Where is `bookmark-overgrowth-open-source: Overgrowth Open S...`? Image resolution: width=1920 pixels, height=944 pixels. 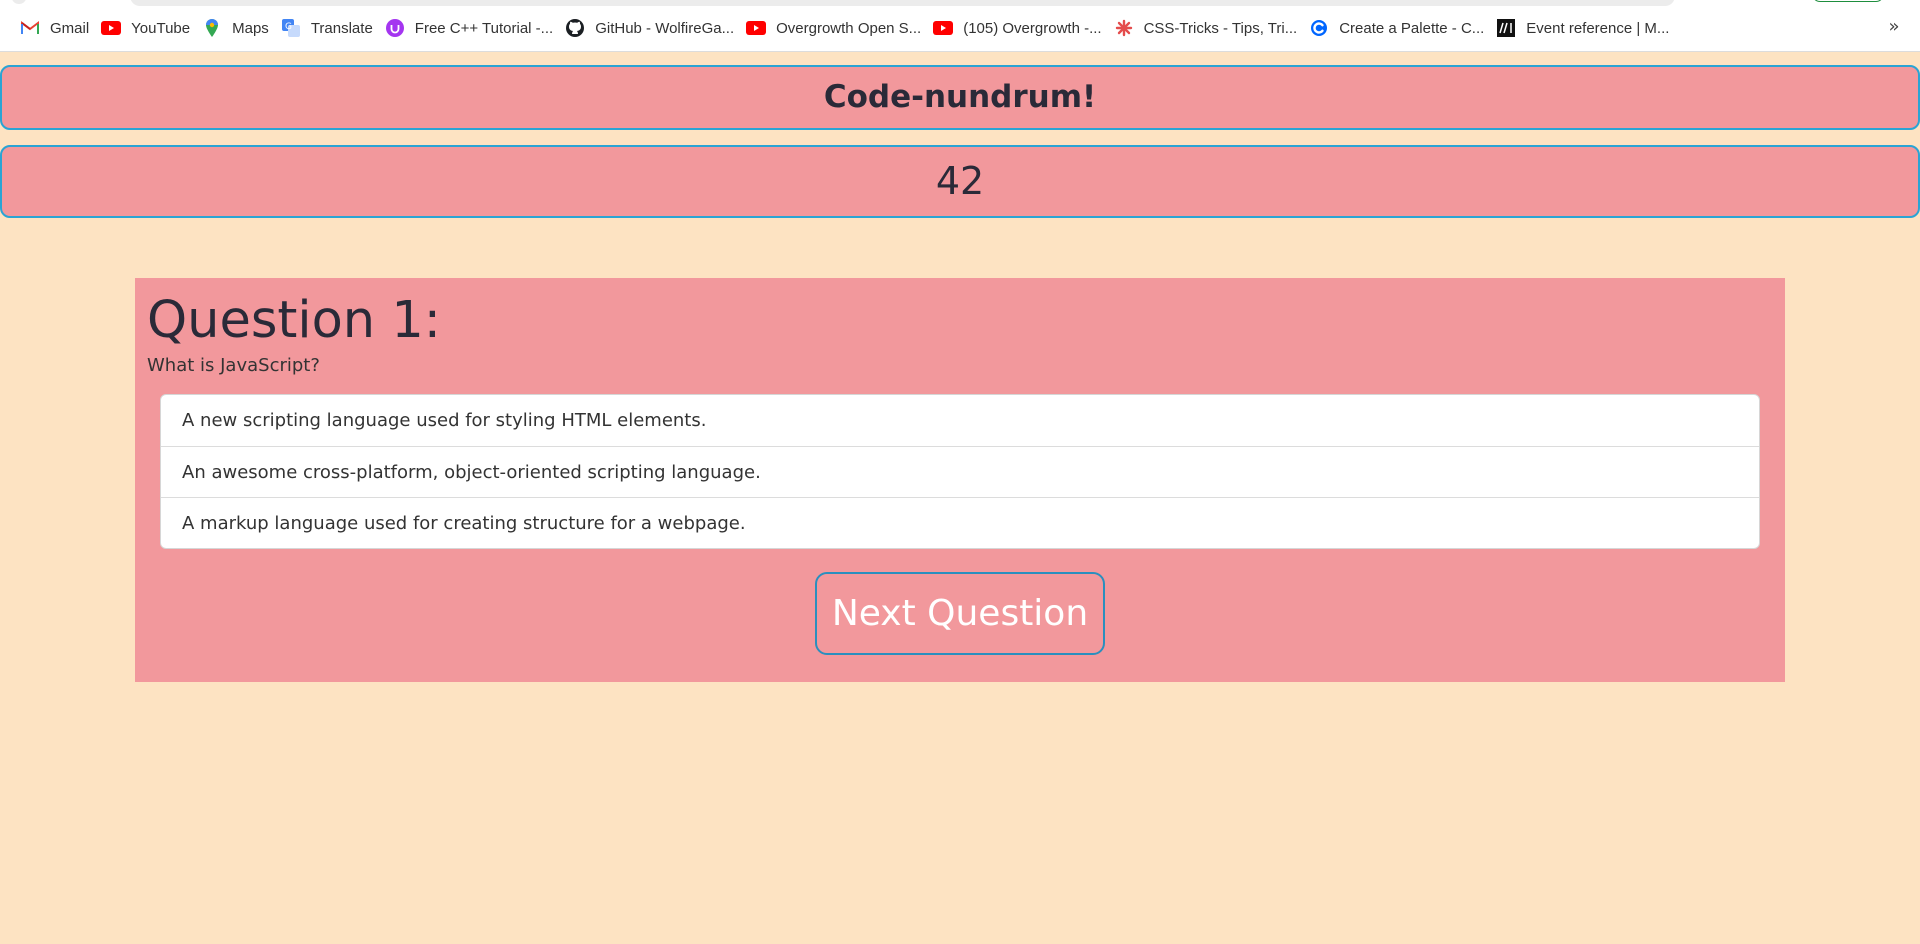
bookmark-overgrowth-open-source: Overgrowth Open S... is located at coordinates (833, 28).